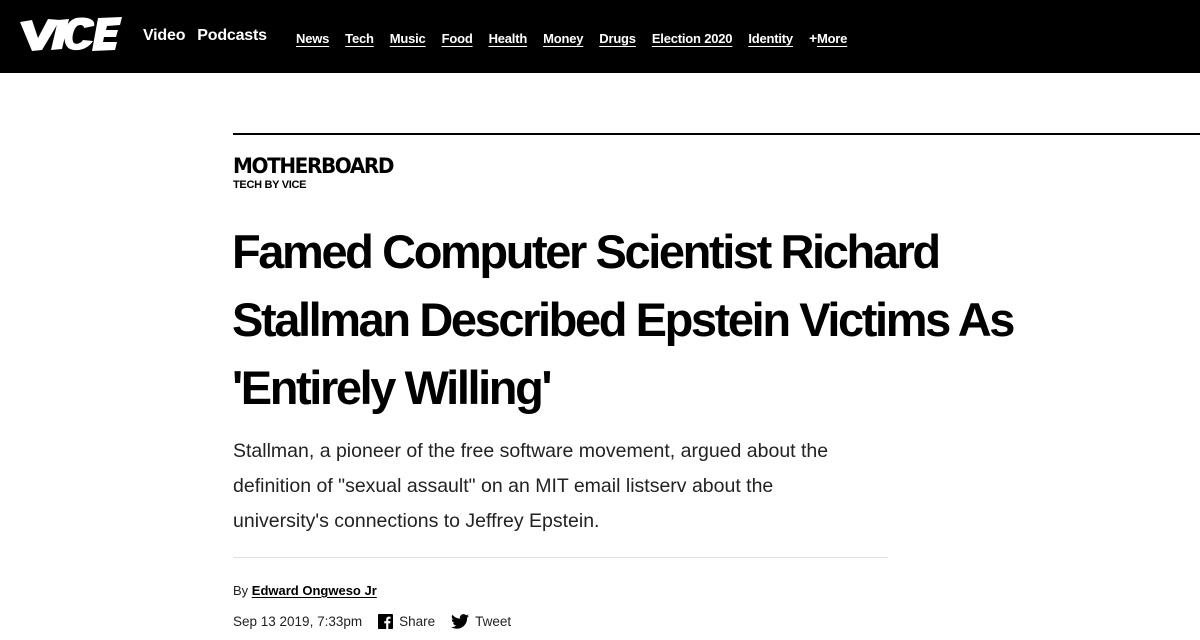 The height and width of the screenshot is (640, 1200). Describe the element at coordinates (241, 590) in the screenshot. I see `by-label: By` at that location.